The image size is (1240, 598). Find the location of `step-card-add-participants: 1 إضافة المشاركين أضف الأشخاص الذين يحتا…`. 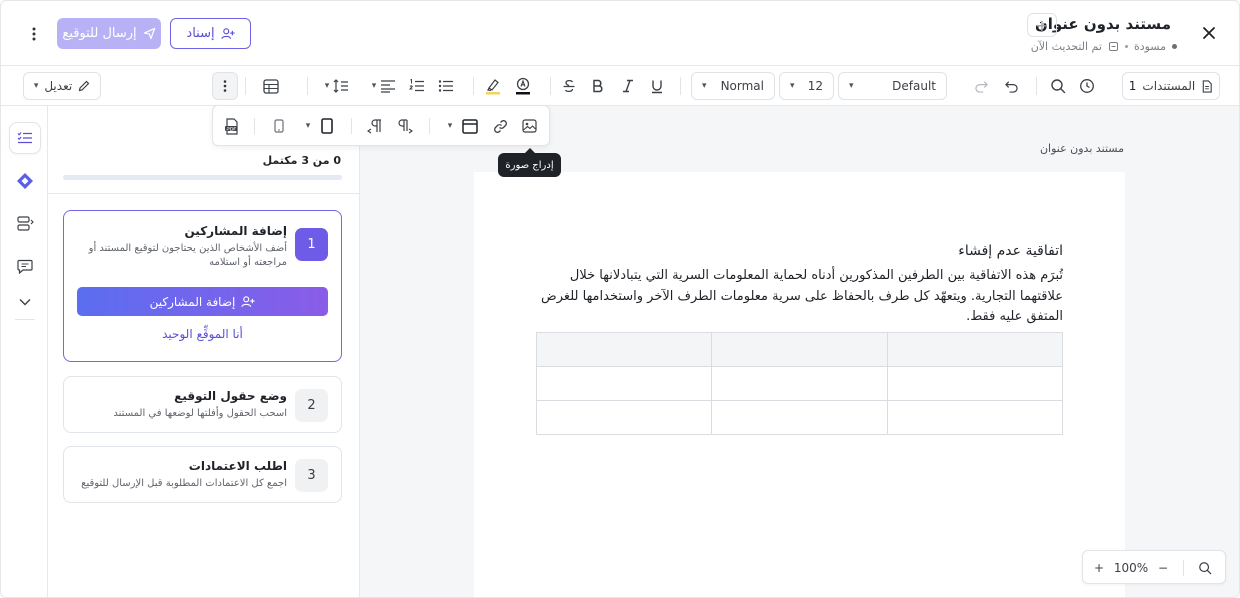

step-card-add-participants: 1 إضافة المشاركين أضف الأشخاص الذين يحتا… is located at coordinates (202, 286).